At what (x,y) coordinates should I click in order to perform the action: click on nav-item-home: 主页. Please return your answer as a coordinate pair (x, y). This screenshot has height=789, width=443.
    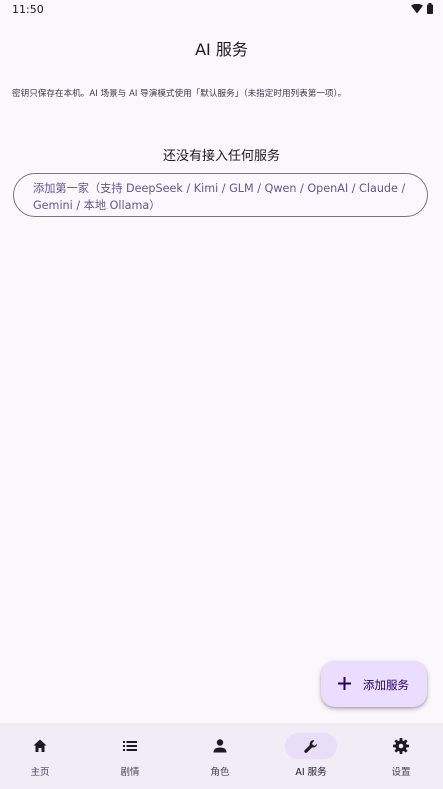
    Looking at the image, I should click on (40, 756).